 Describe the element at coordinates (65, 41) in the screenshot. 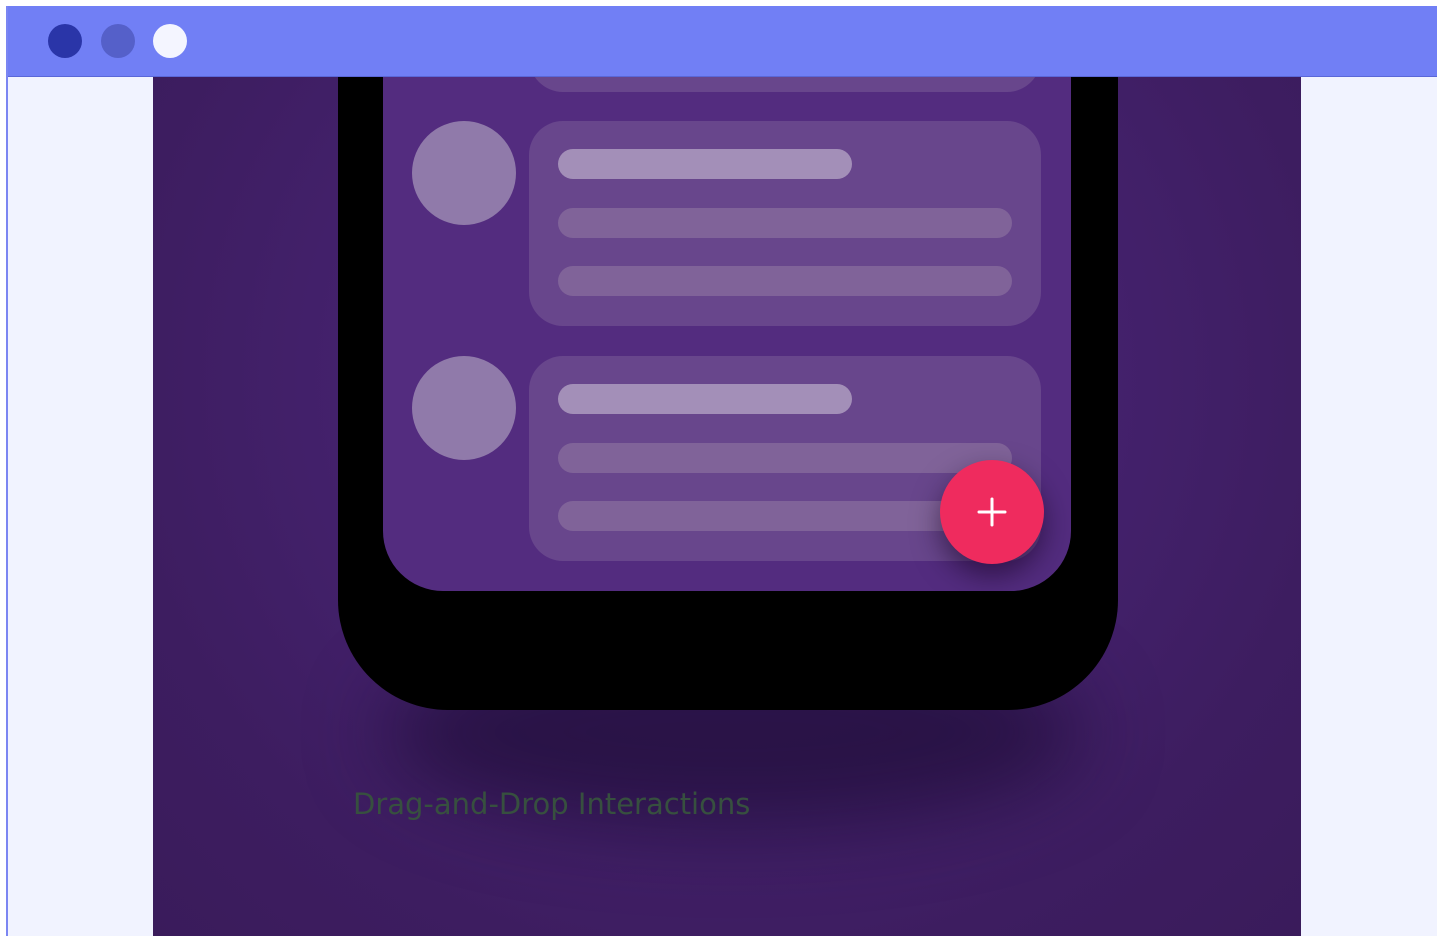

I see `close-dot-icon` at that location.